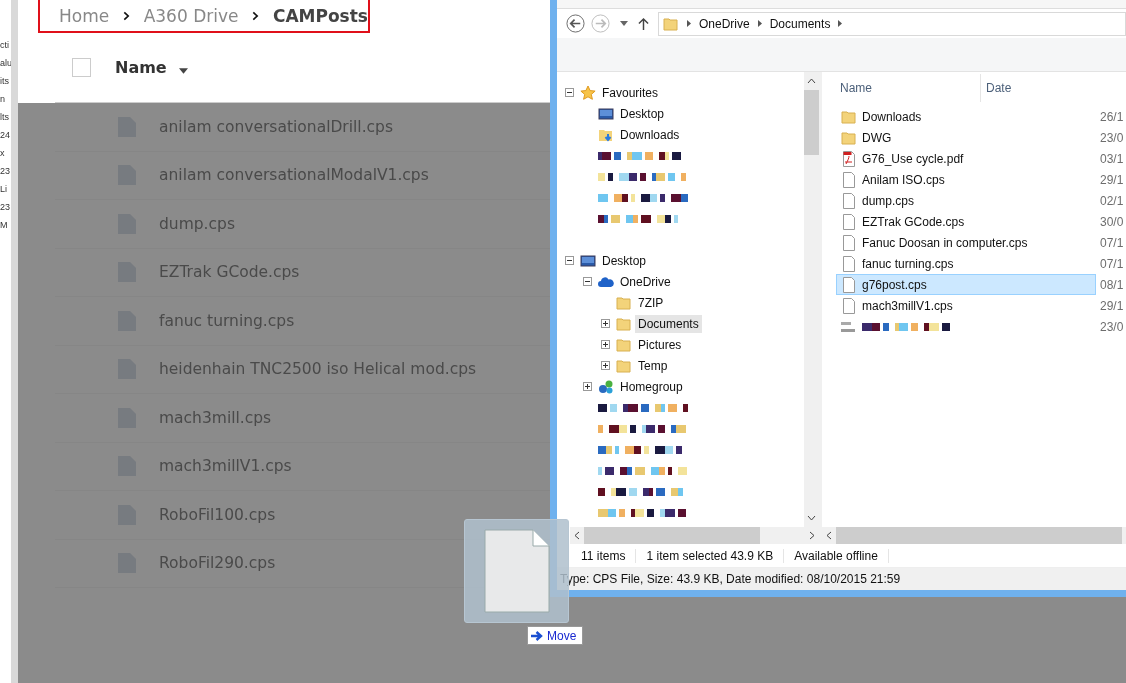 Image resolution: width=1126 pixels, height=683 pixels. I want to click on arrow-icon, so click(537, 635).